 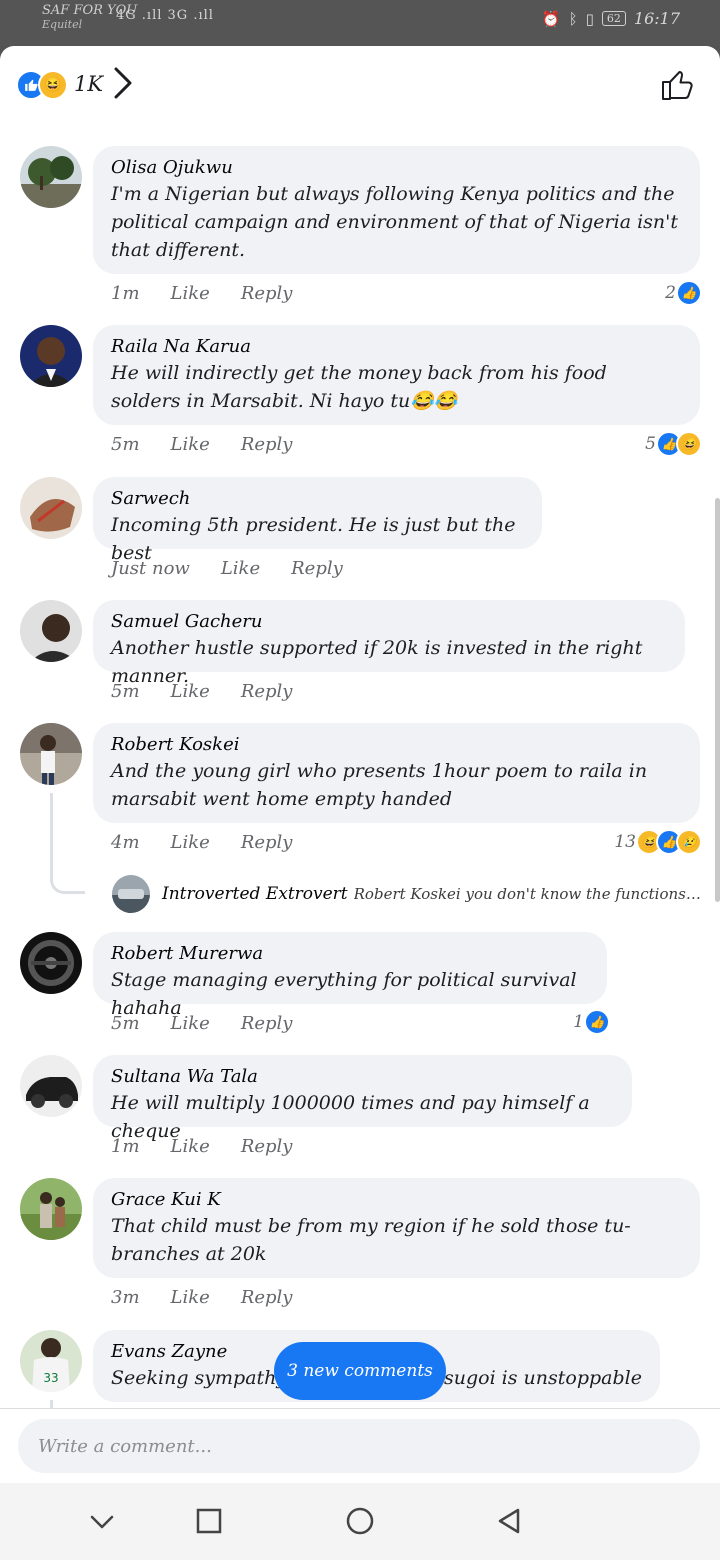 What do you see at coordinates (51, 1361) in the screenshot?
I see `avatar: 33` at bounding box center [51, 1361].